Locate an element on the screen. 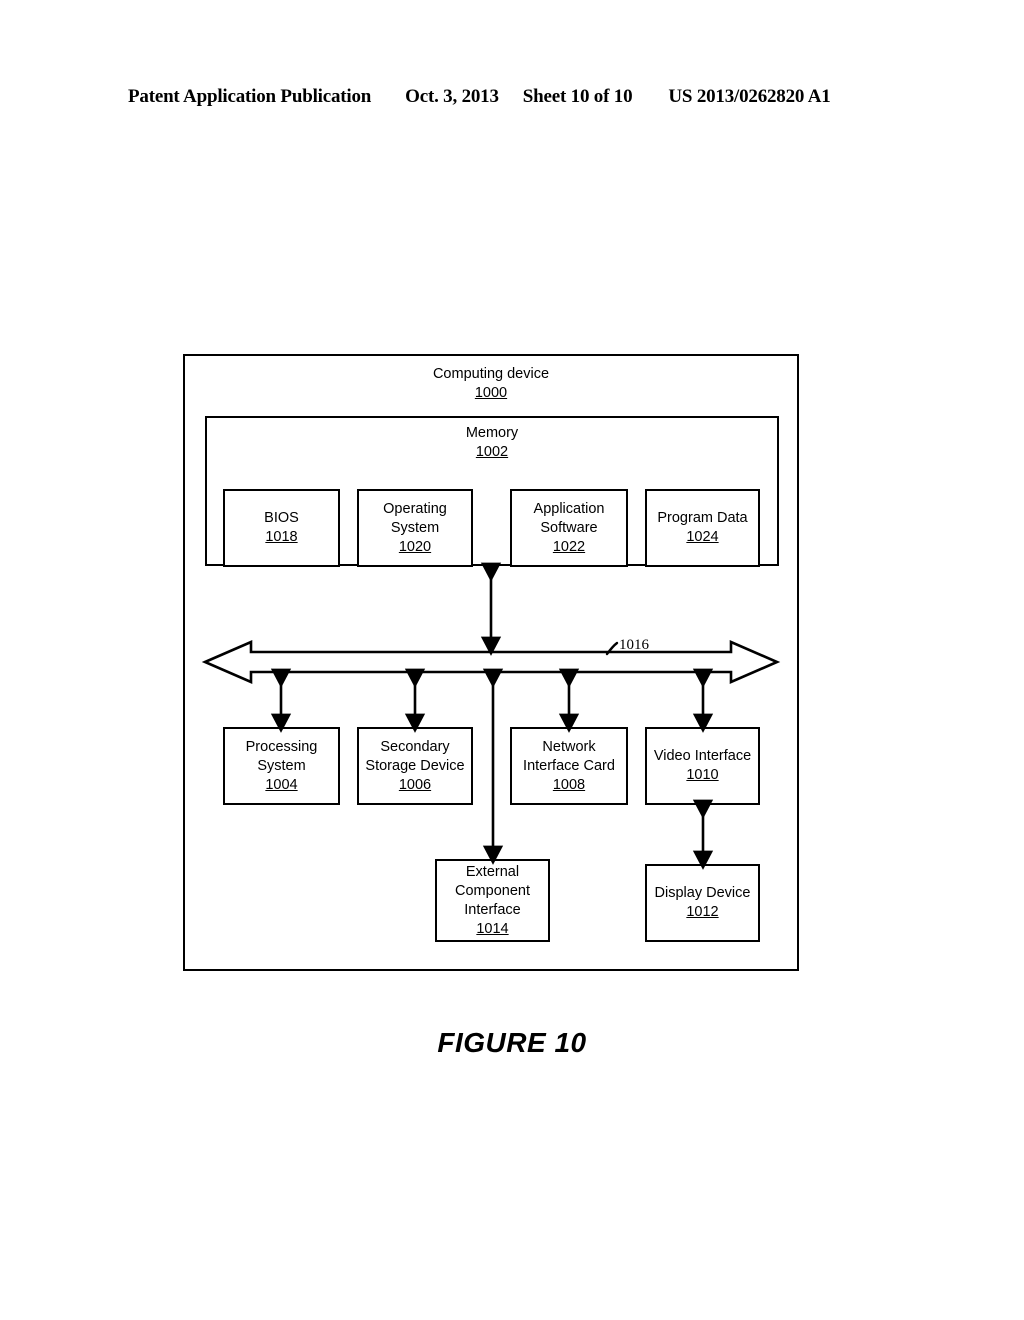 This screenshot has width=1024, height=1320. network-interface-label-line-1: Interface Card is located at coordinates (569, 765).